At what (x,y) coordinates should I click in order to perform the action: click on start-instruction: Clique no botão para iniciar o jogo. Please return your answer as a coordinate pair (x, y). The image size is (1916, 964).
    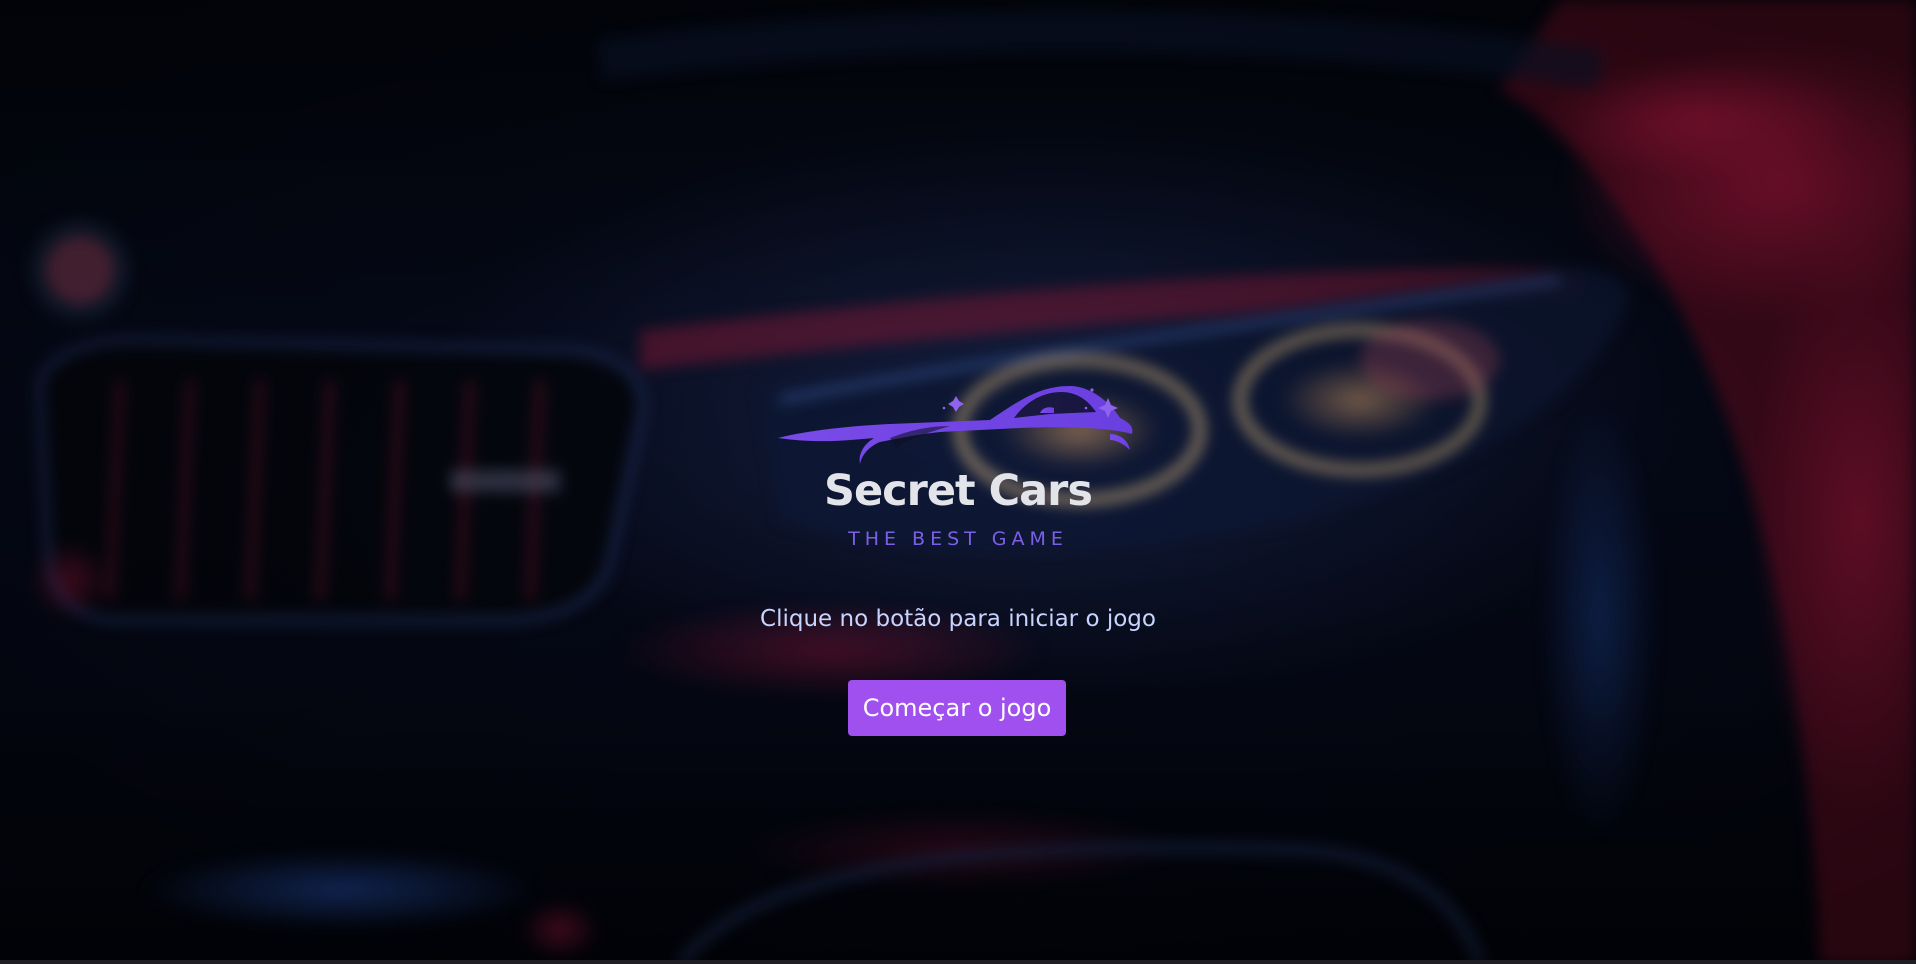
    Looking at the image, I should click on (958, 619).